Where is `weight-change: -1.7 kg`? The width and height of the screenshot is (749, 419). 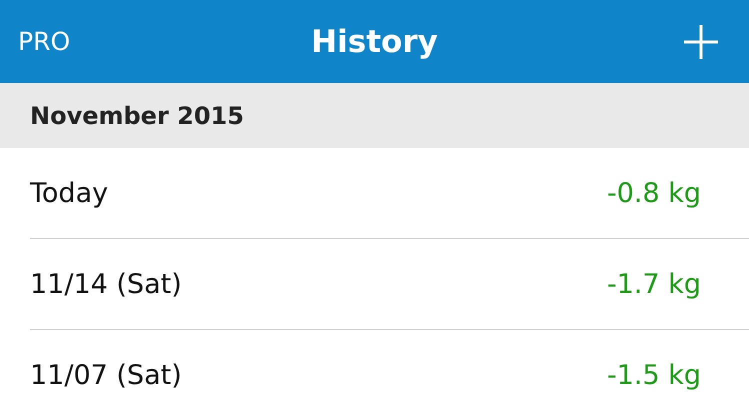 weight-change: -1.7 kg is located at coordinates (653, 284).